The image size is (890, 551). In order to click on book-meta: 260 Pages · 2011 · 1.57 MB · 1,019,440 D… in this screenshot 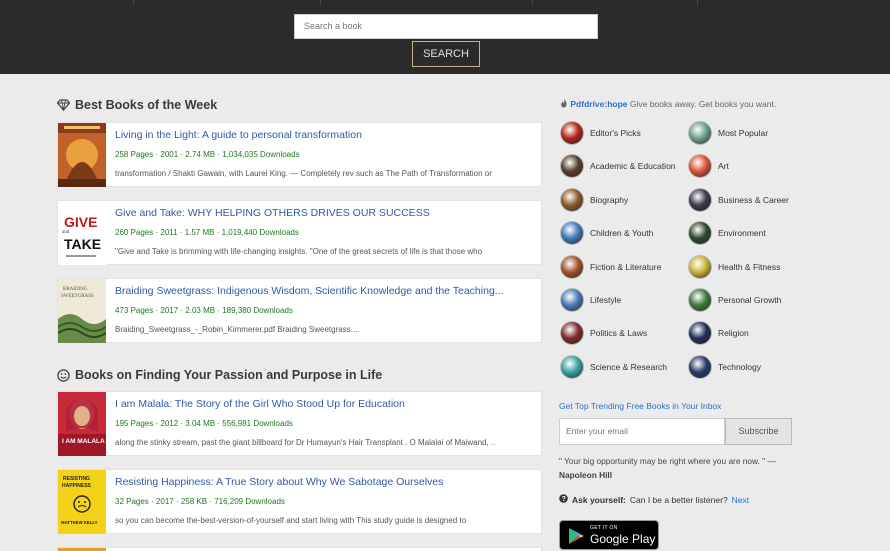, I will do `click(207, 232)`.